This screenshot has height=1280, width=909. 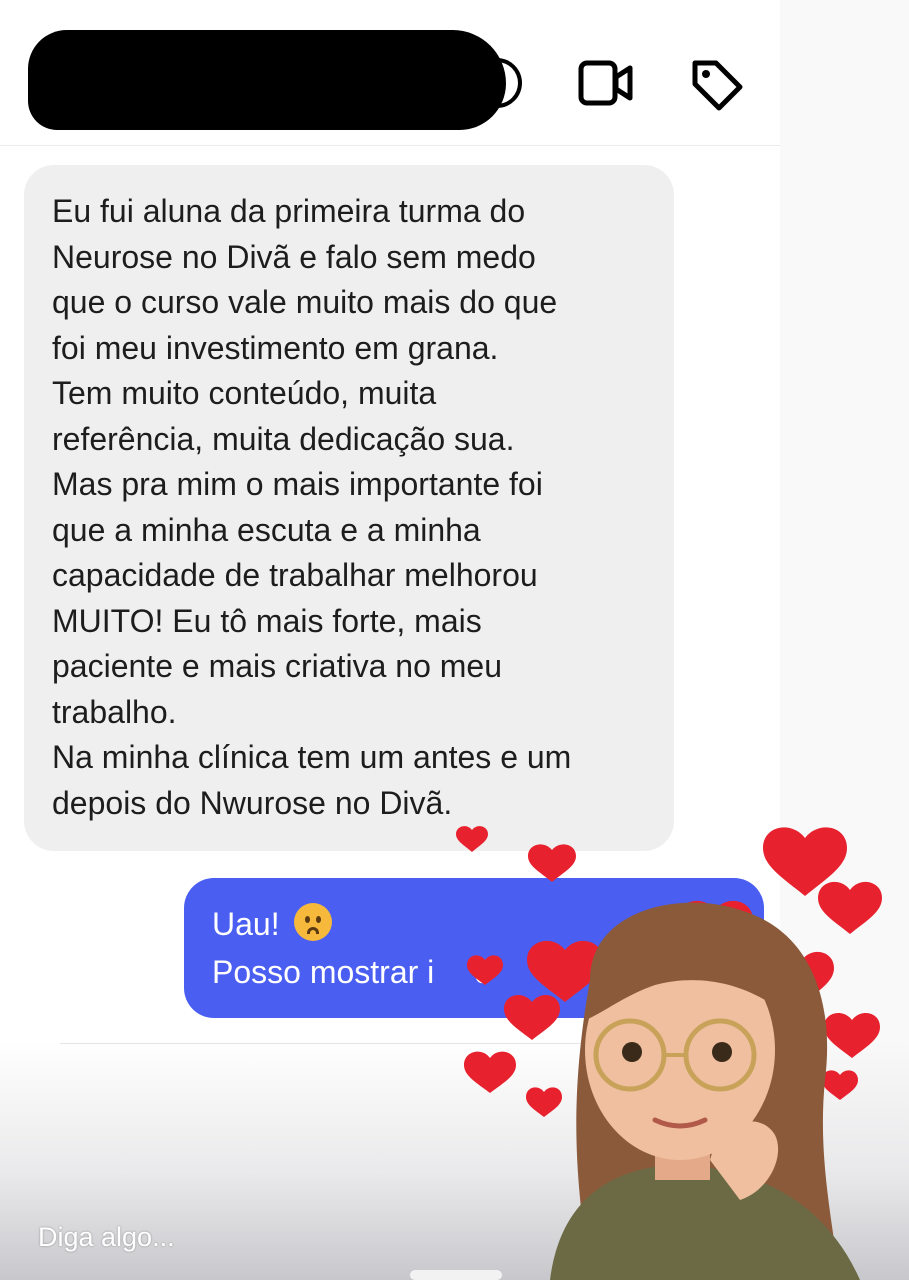 What do you see at coordinates (267, 620) in the screenshot?
I see `message-line: MUITO! Eu tô mais forte, mais` at bounding box center [267, 620].